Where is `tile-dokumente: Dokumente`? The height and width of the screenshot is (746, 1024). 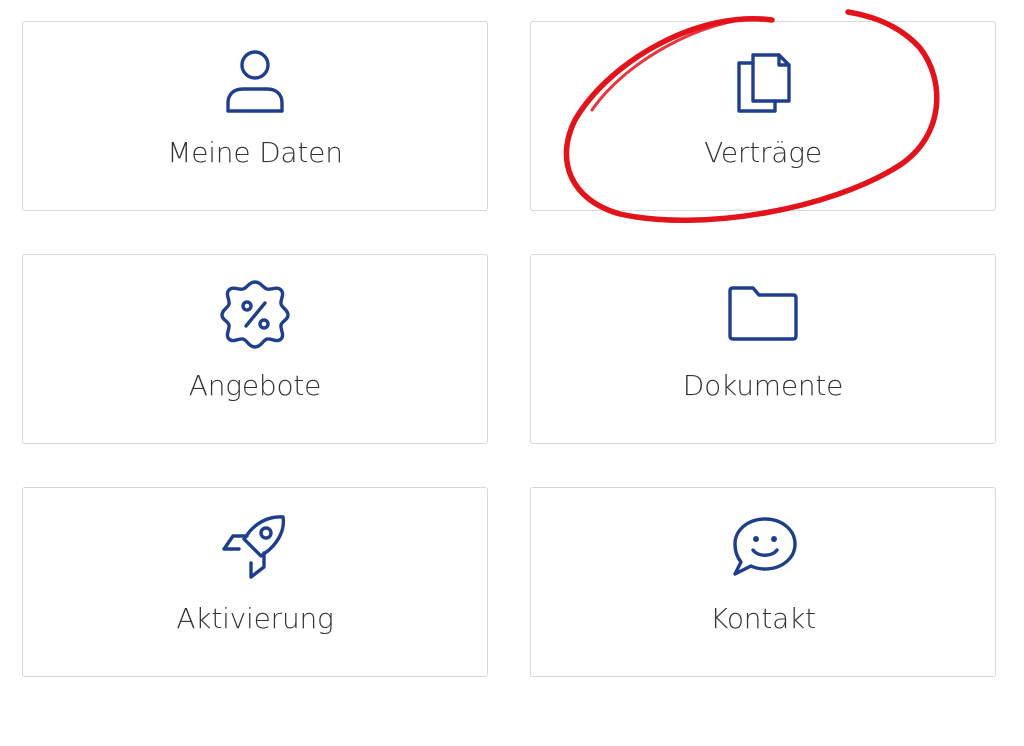
tile-dokumente: Dokumente is located at coordinates (763, 349).